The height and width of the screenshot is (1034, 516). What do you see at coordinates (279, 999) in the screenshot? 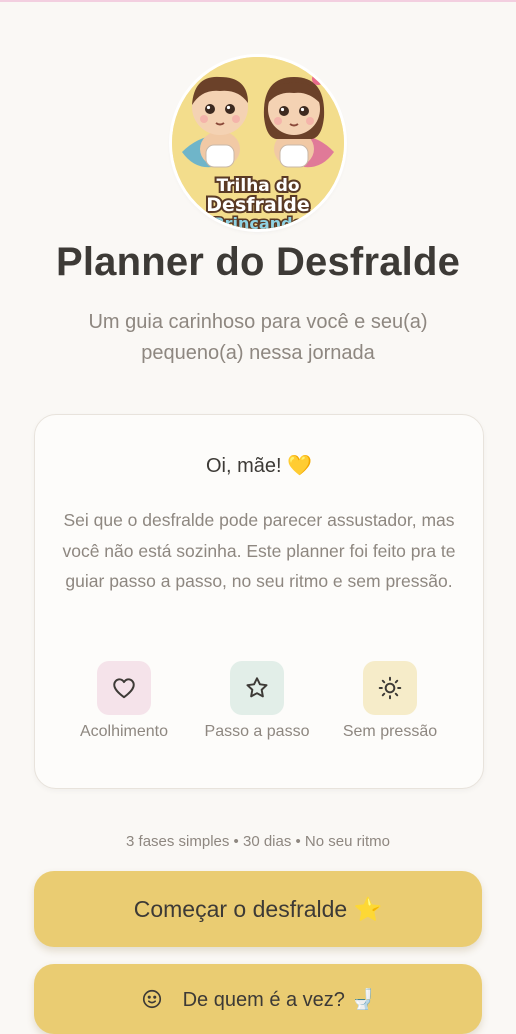
I see `whose-turn-label: De quem é a vez? 🚽` at bounding box center [279, 999].